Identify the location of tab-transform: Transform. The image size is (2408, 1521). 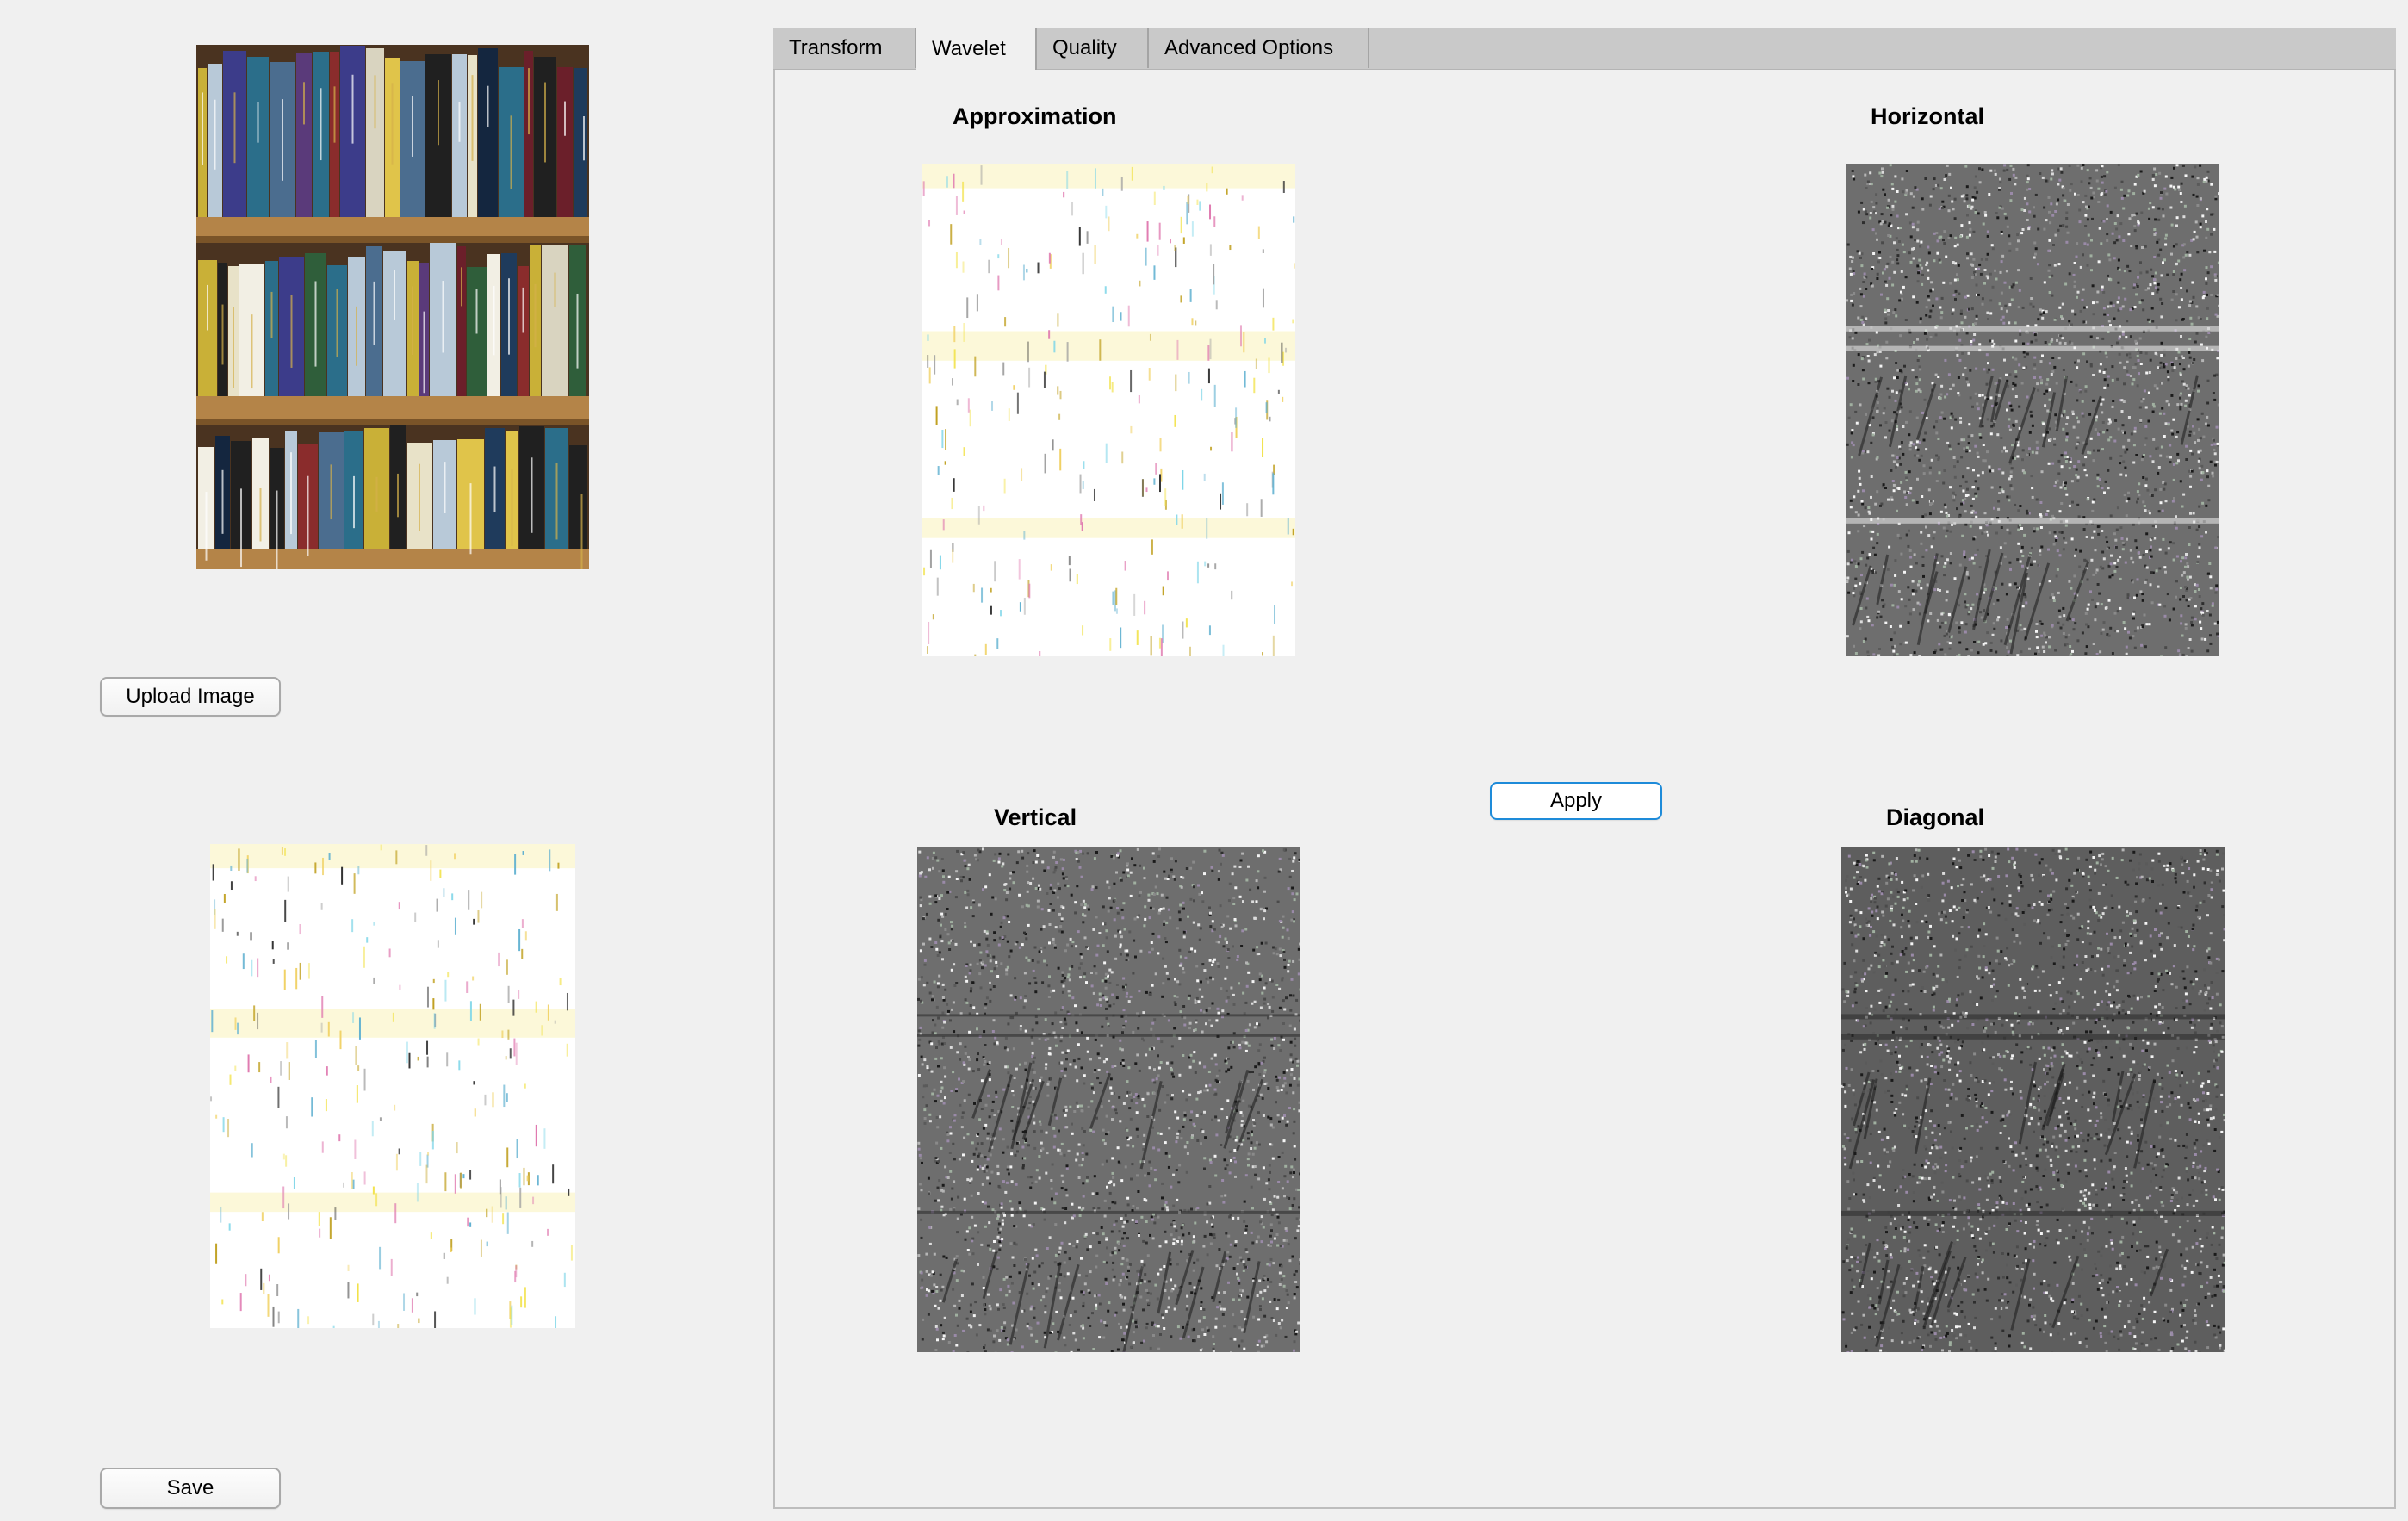
(845, 48).